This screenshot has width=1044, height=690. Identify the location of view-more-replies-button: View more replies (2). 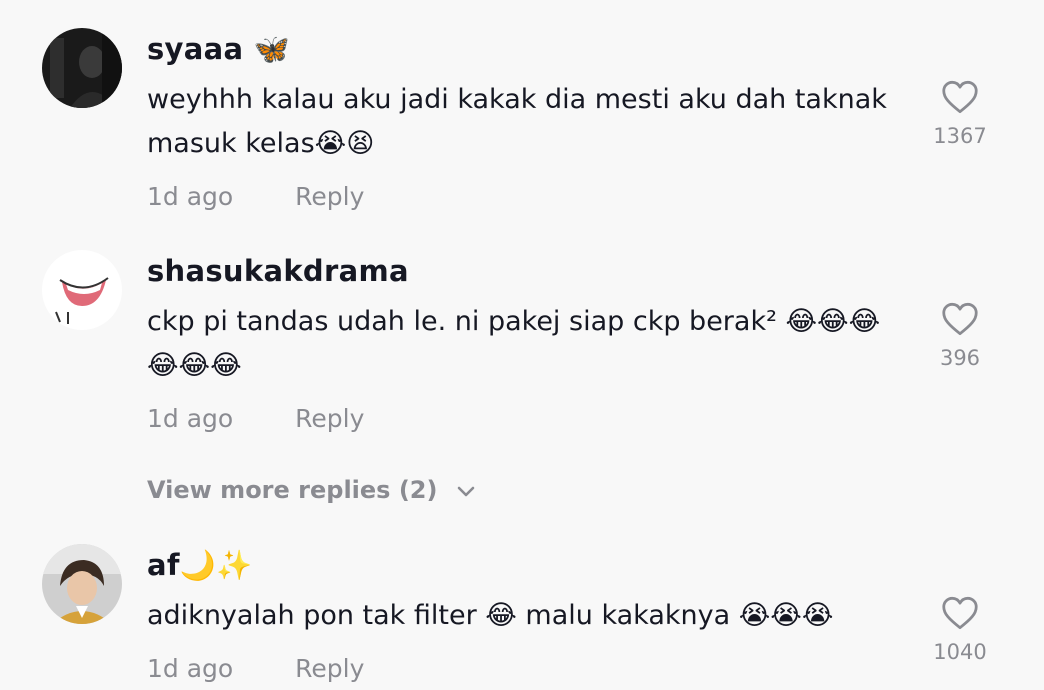
(311, 490).